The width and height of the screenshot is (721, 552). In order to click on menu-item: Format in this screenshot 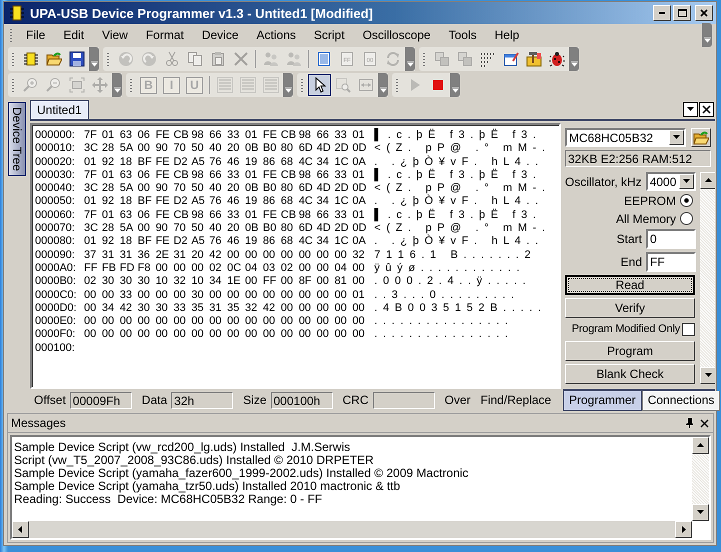, I will do `click(164, 35)`.